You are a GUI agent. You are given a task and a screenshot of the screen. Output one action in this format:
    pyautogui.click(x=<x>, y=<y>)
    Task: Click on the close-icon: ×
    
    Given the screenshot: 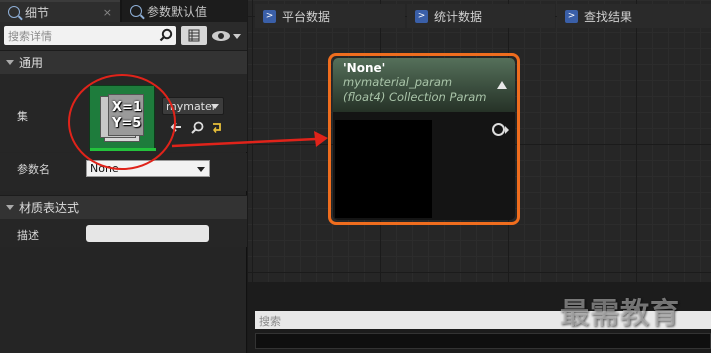 What is the action you would take?
    pyautogui.click(x=107, y=12)
    